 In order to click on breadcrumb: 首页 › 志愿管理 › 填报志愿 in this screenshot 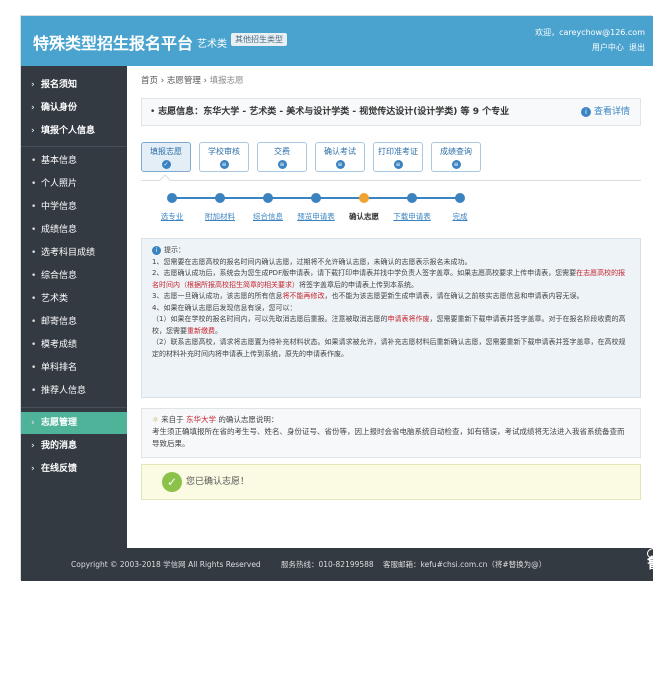, I will do `click(192, 80)`.